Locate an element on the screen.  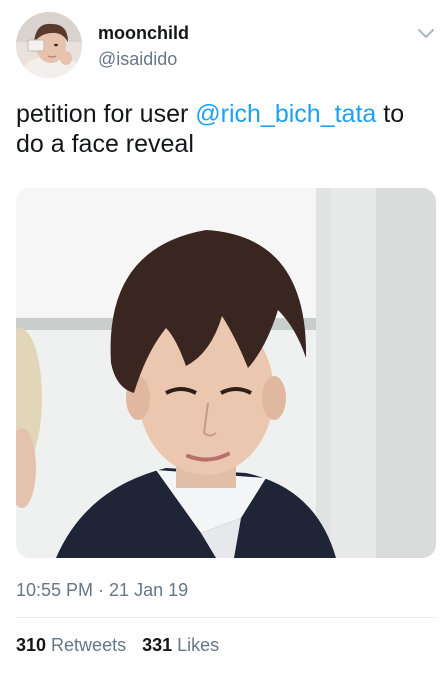
likes-count: 331 is located at coordinates (157, 645).